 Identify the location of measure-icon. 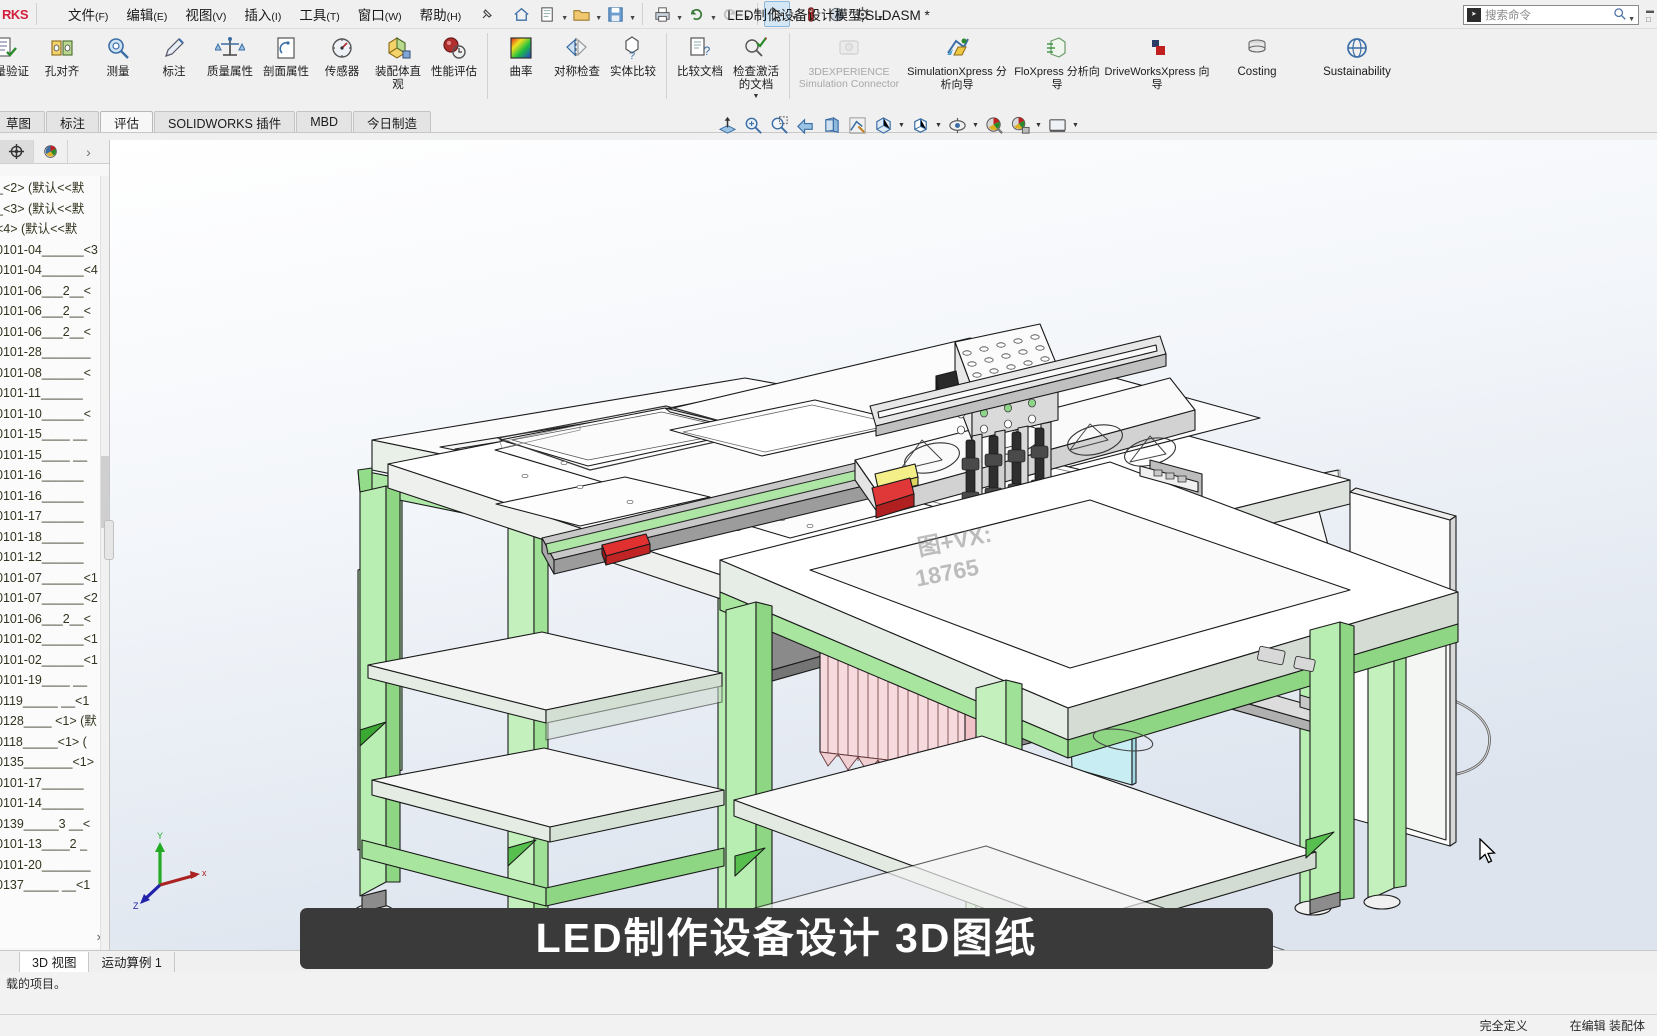
(811, 14).